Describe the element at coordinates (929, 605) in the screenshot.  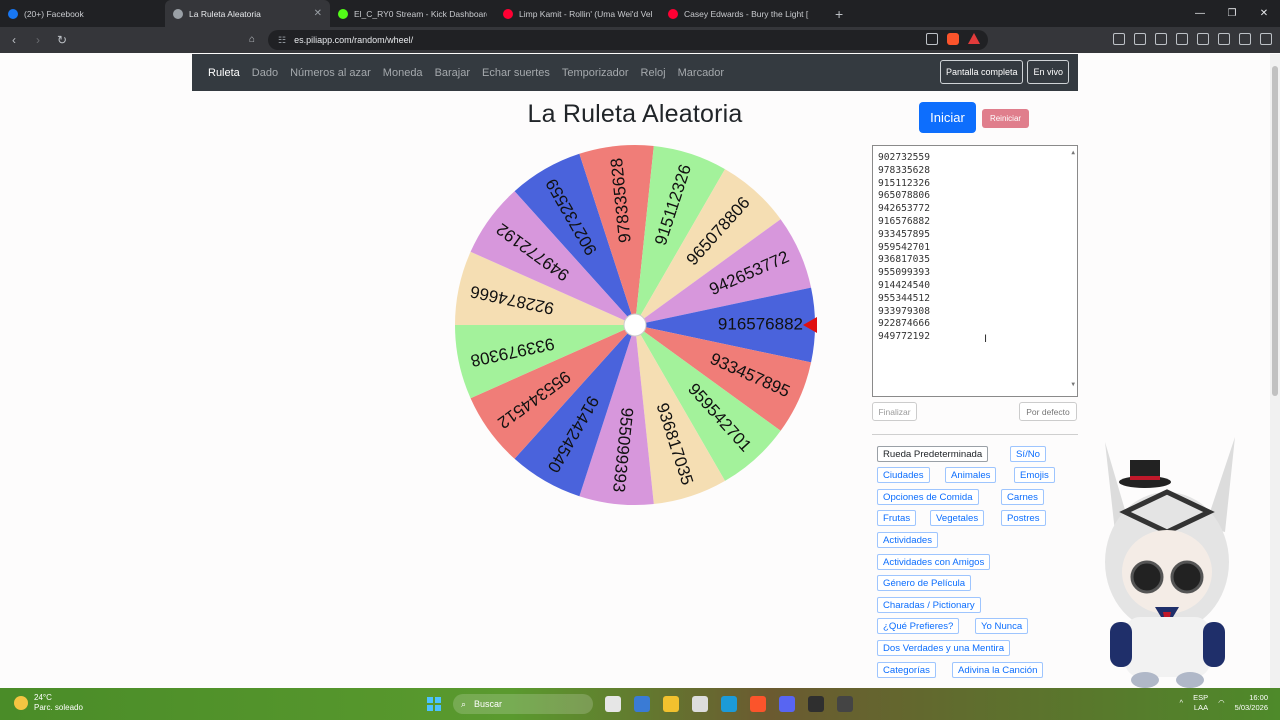
I see `preset-button: Charadas / Pictionary` at that location.